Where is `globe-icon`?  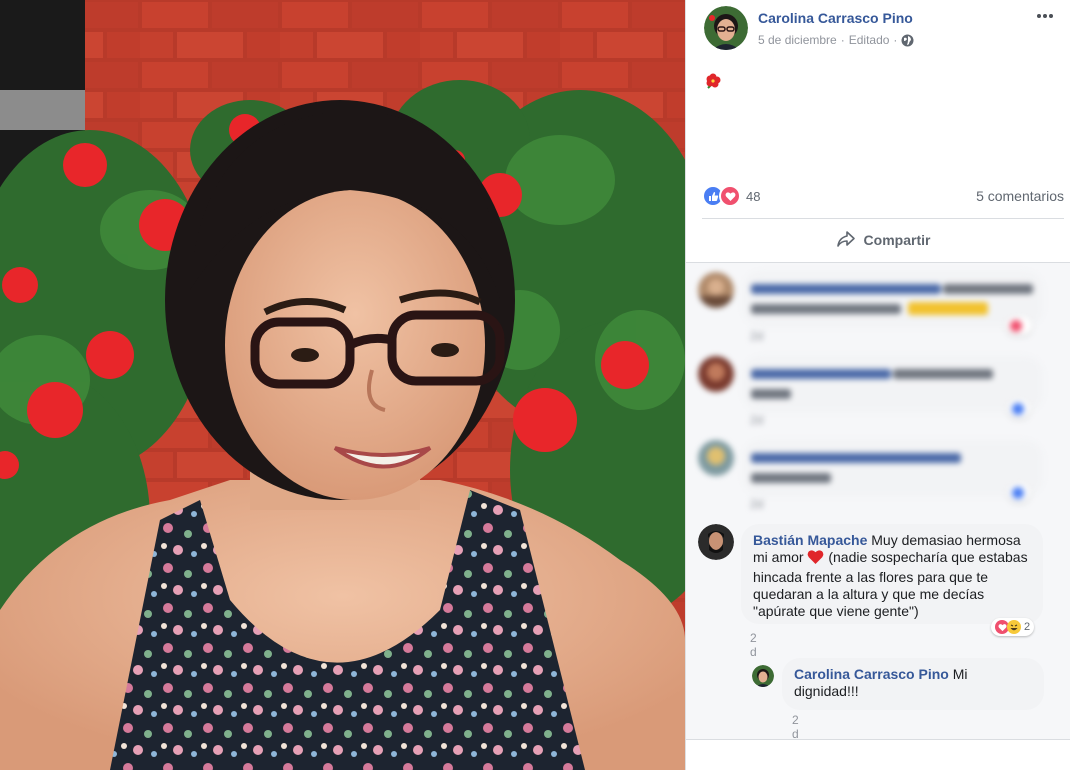 globe-icon is located at coordinates (907, 40).